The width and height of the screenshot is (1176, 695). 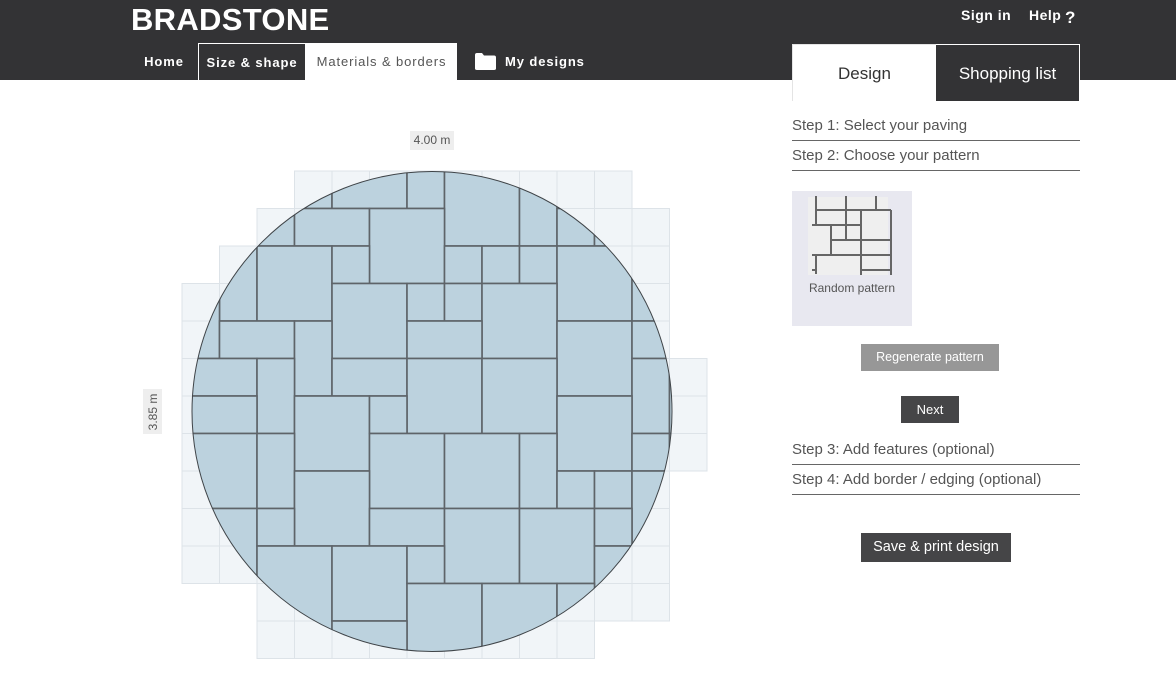 I want to click on pattern-option-label: Random pattern, so click(x=852, y=288).